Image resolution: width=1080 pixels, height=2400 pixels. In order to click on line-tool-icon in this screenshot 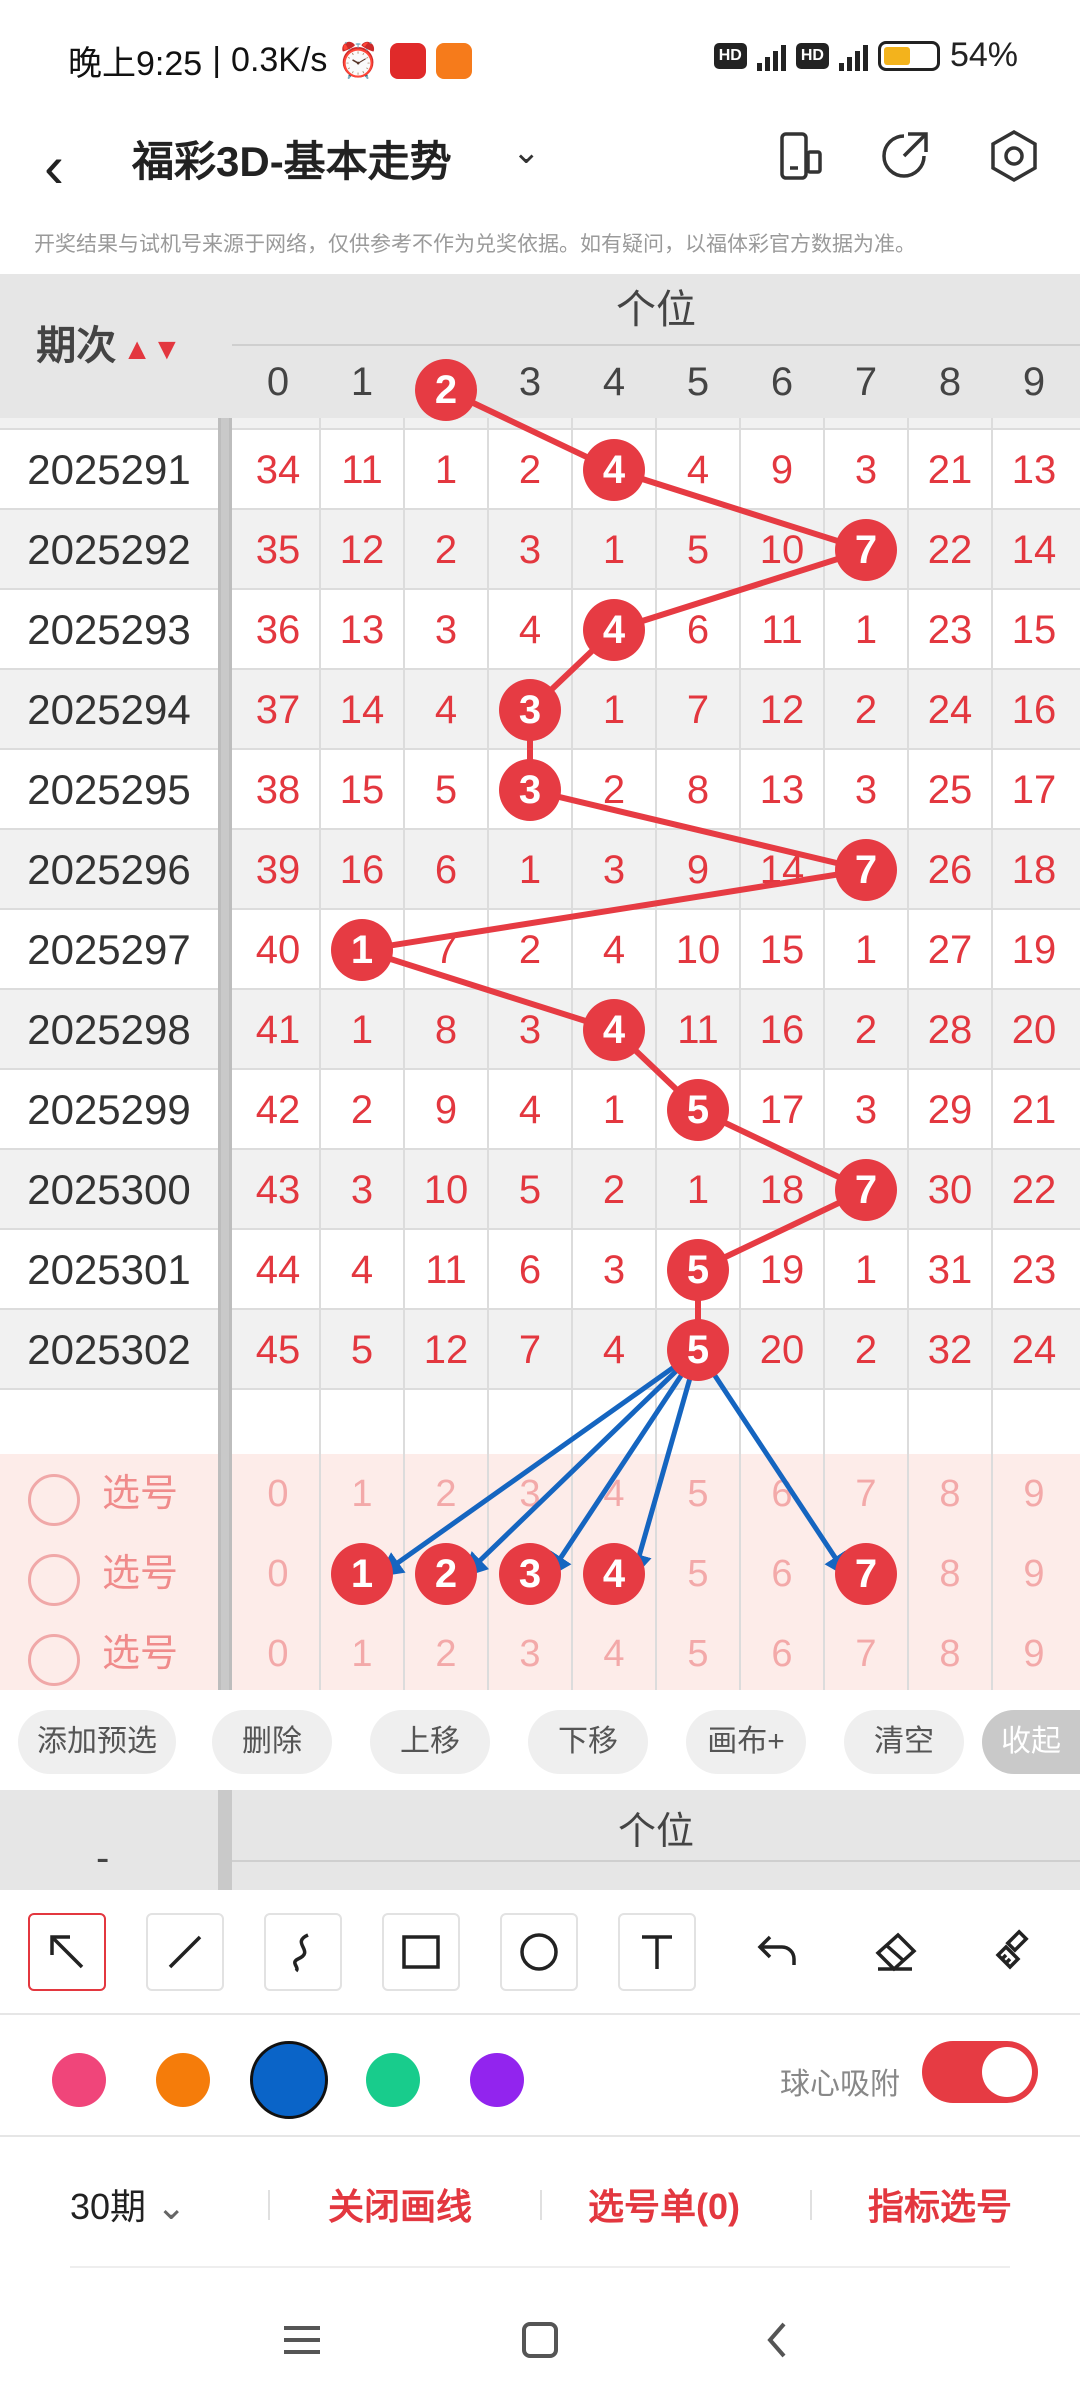, I will do `click(185, 1952)`.